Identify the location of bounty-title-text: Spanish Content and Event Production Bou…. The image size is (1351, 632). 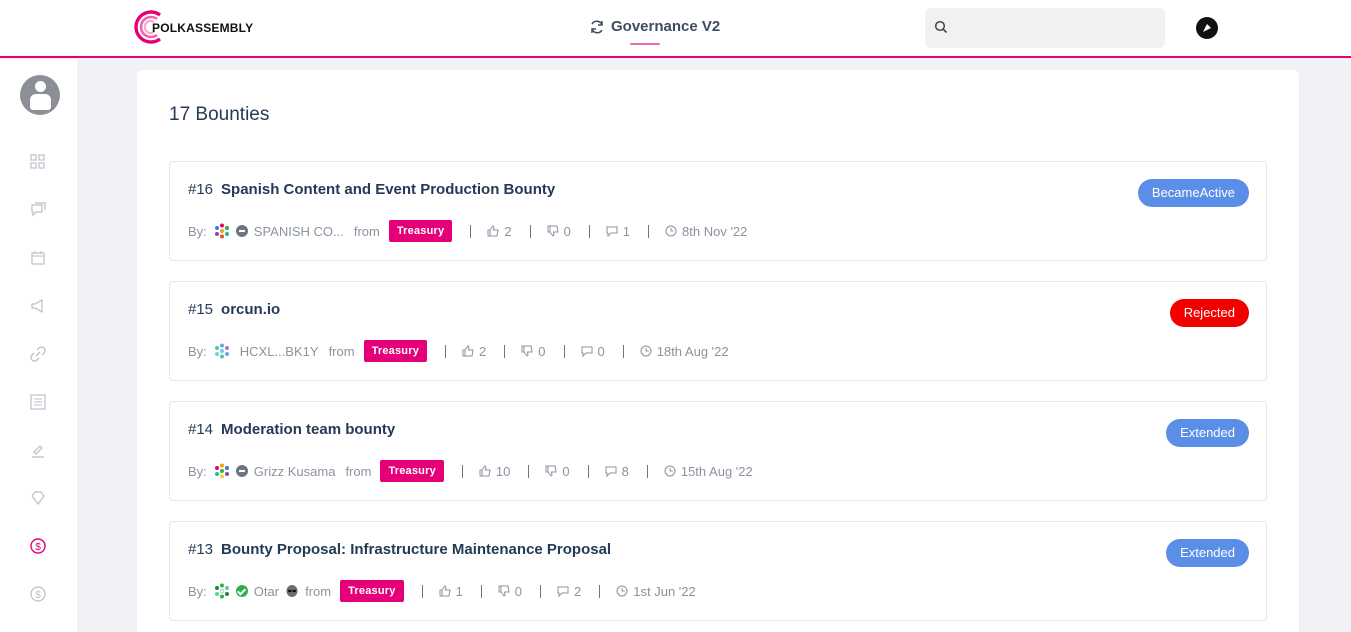
(388, 189).